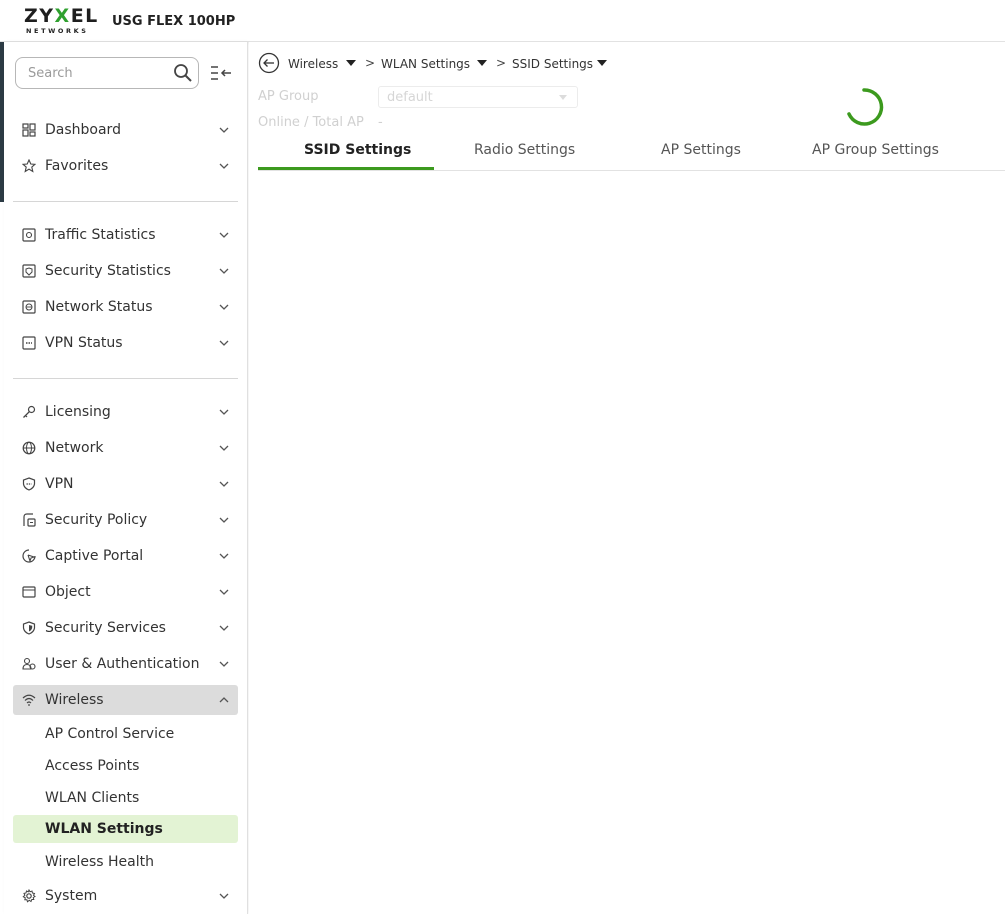 The width and height of the screenshot is (1005, 914). What do you see at coordinates (221, 73) in the screenshot?
I see `collapse-sidebar-icon` at bounding box center [221, 73].